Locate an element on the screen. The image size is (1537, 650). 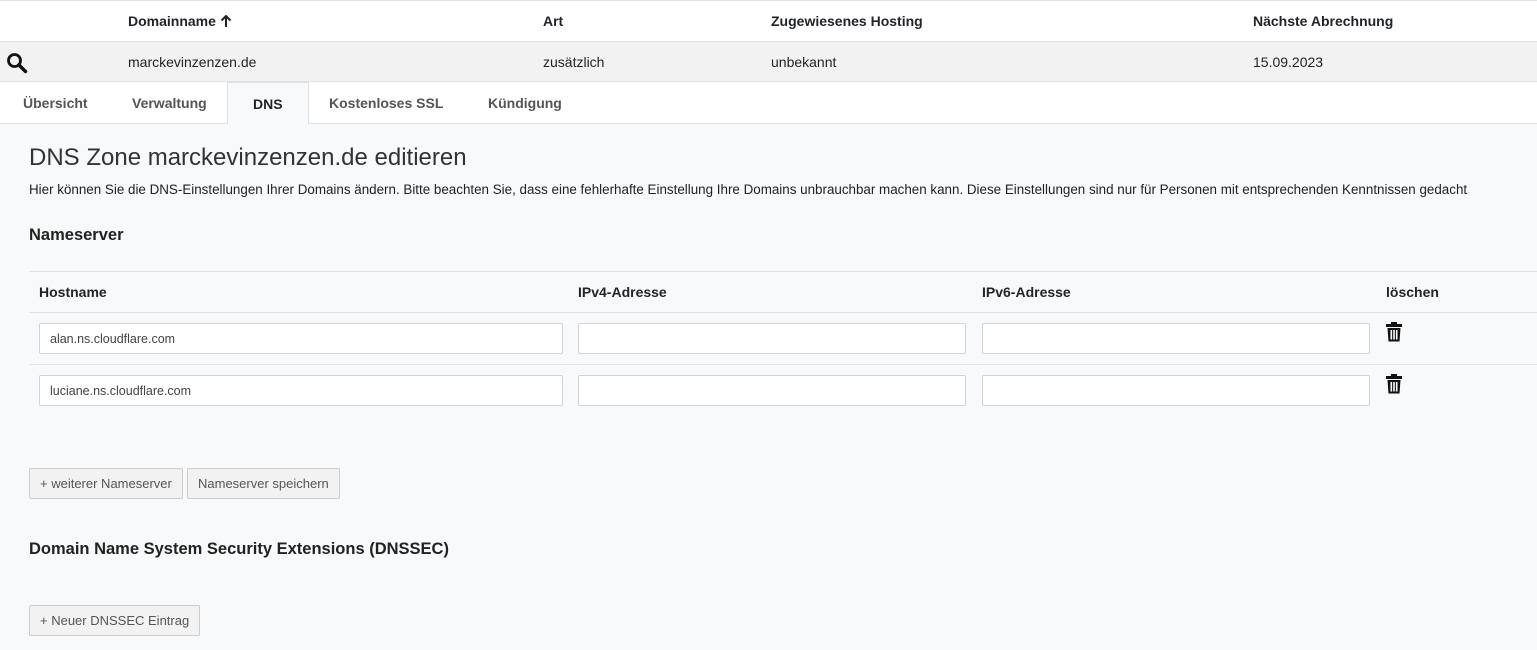
tab-kostenloses-ssl: Kostenloses SSL is located at coordinates (386, 103).